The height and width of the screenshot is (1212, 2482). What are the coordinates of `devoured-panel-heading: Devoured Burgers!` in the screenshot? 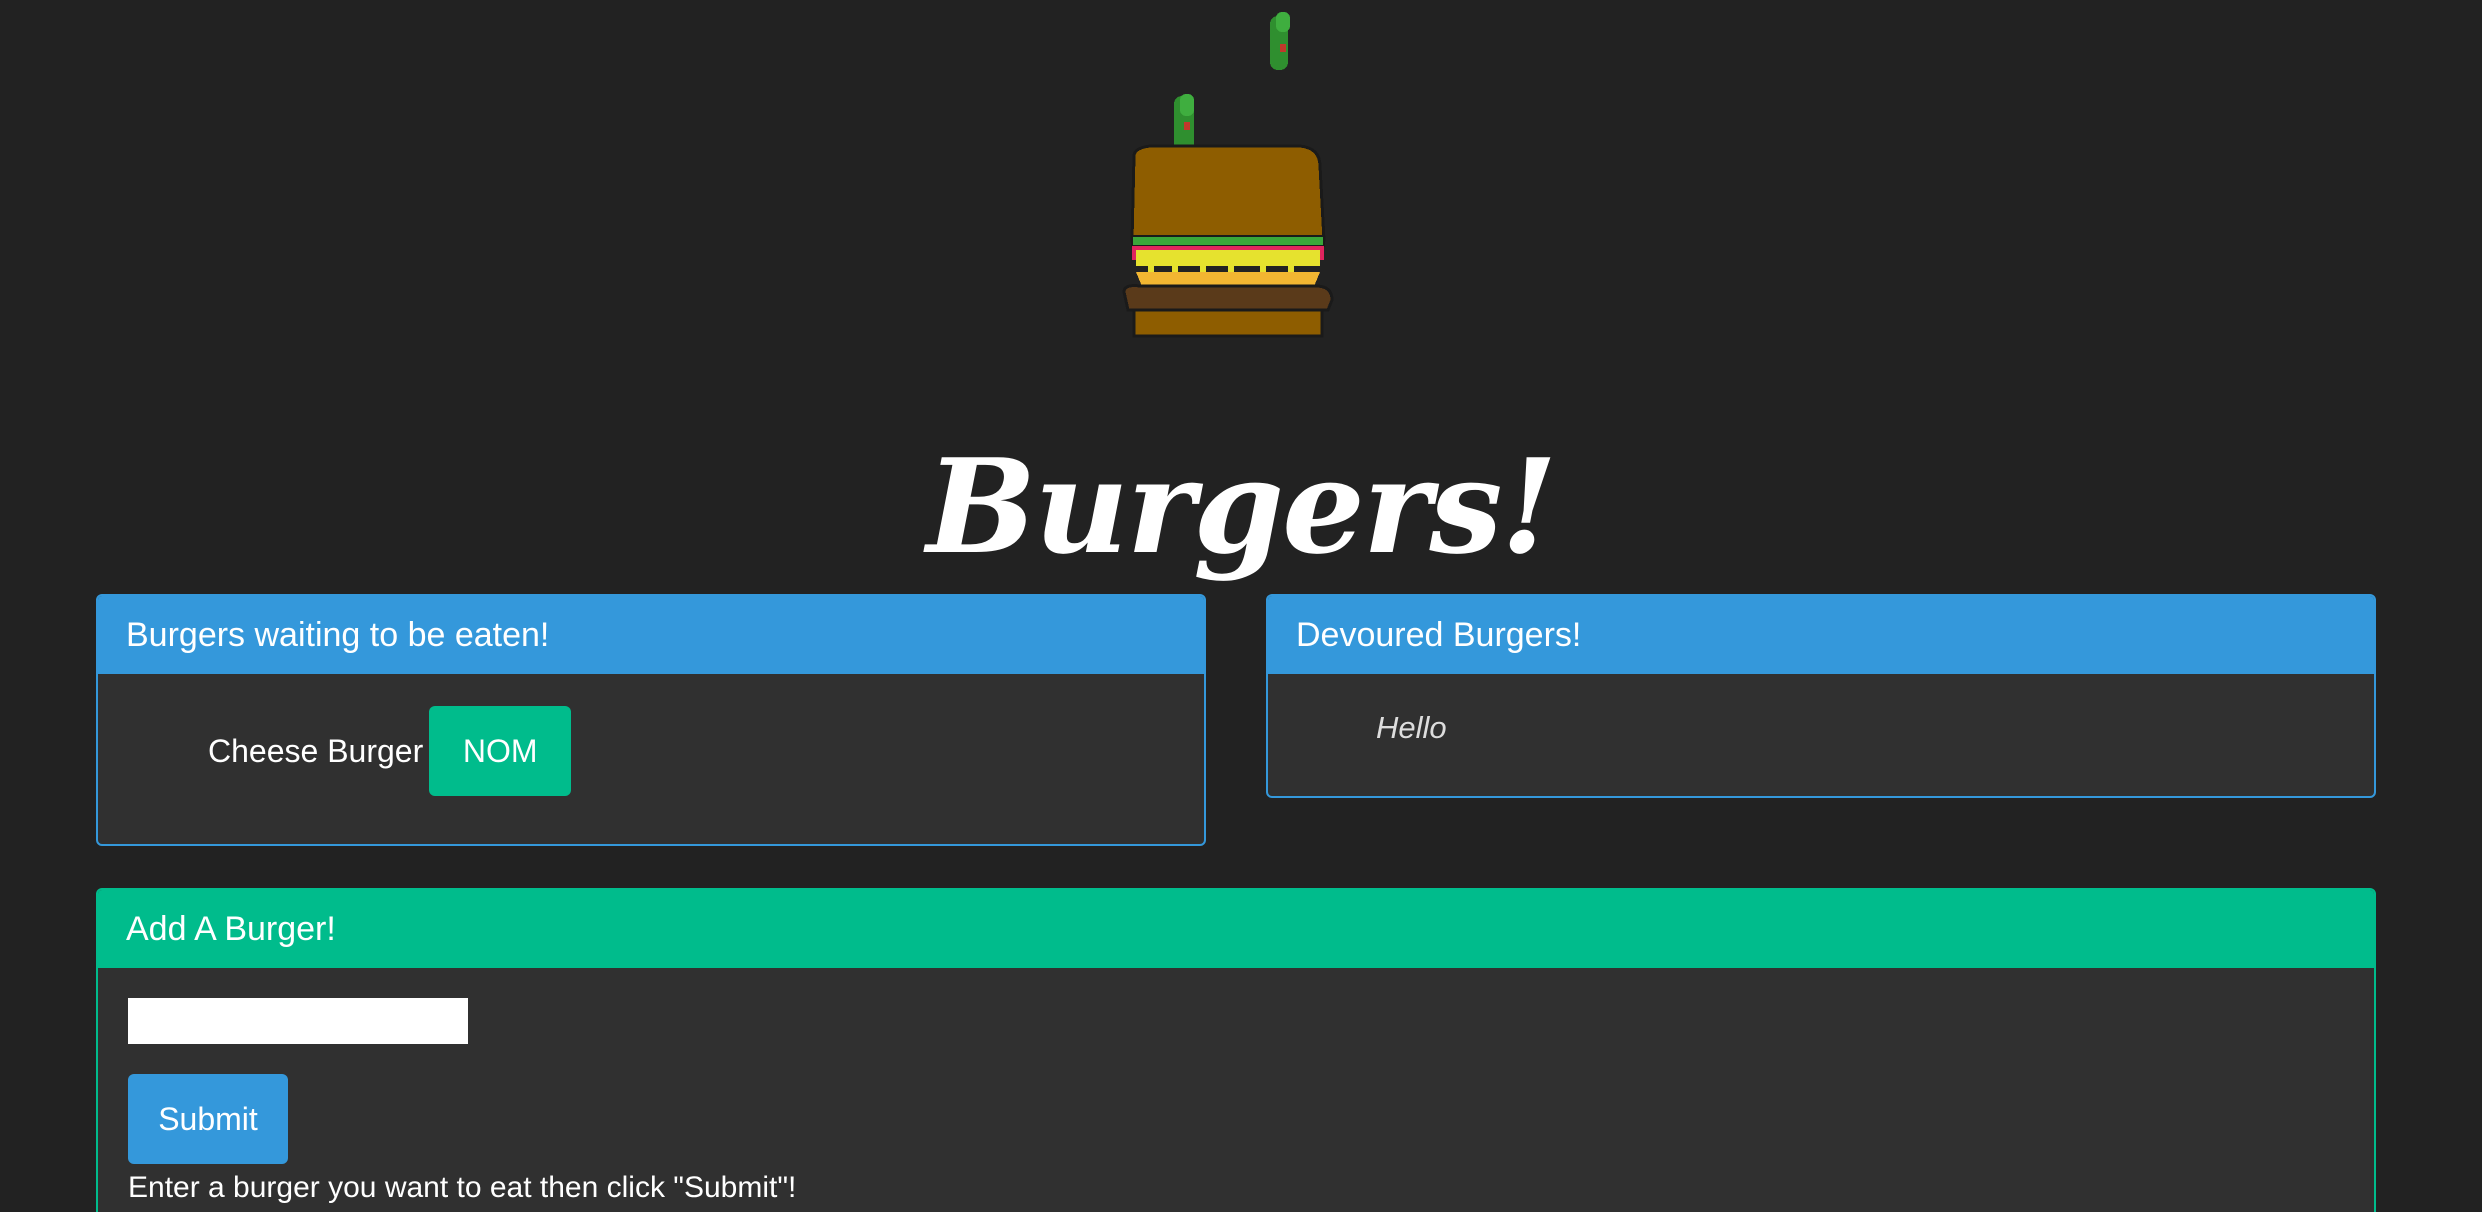 It's located at (1821, 635).